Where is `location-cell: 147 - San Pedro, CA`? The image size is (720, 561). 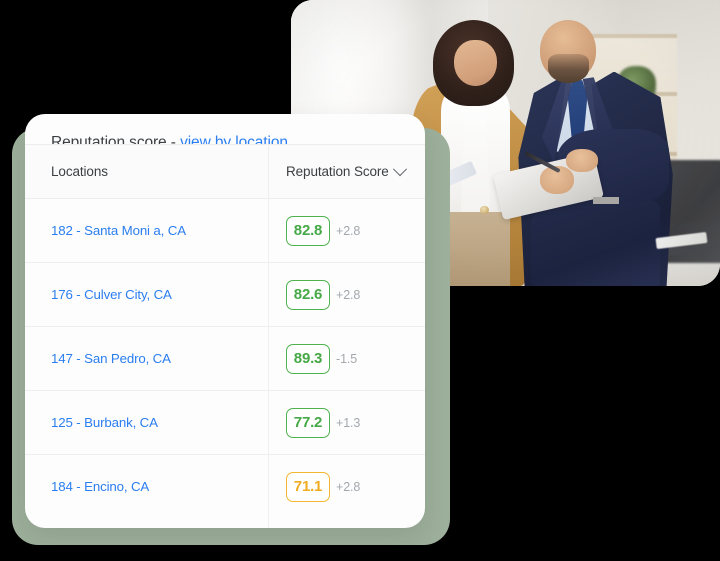 location-cell: 147 - San Pedro, CA is located at coordinates (146, 359).